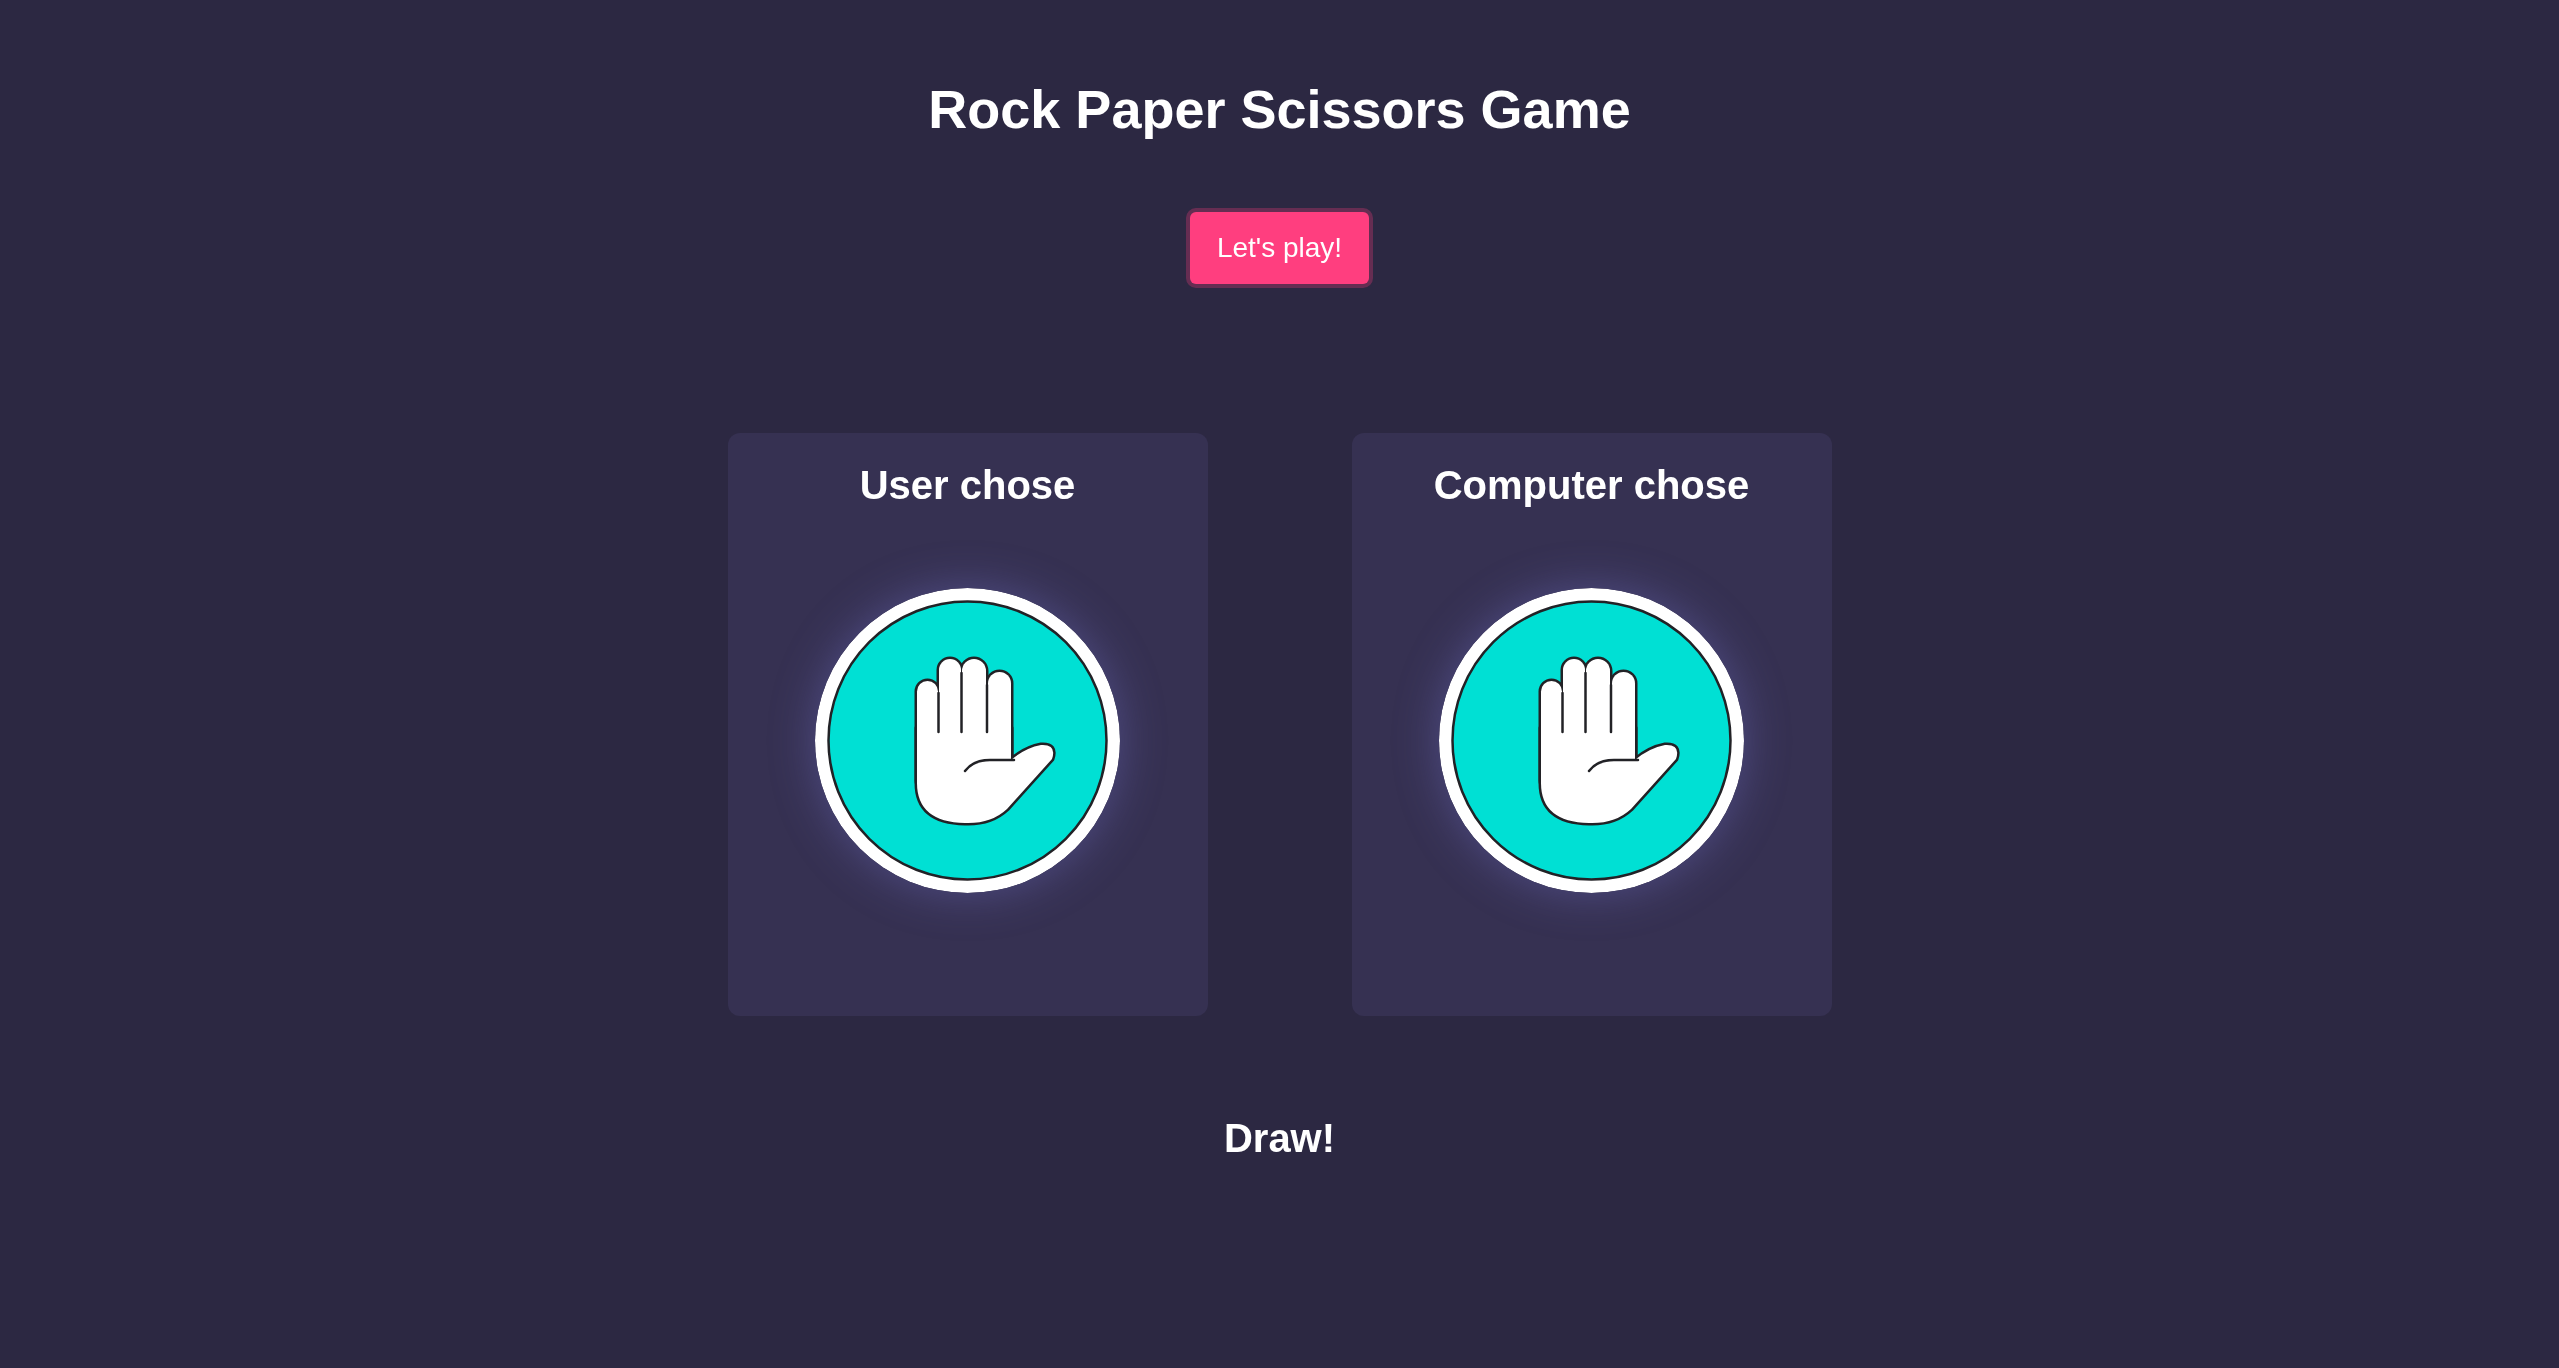  What do you see at coordinates (1279, 247) in the screenshot?
I see `play-button: Let's play!` at bounding box center [1279, 247].